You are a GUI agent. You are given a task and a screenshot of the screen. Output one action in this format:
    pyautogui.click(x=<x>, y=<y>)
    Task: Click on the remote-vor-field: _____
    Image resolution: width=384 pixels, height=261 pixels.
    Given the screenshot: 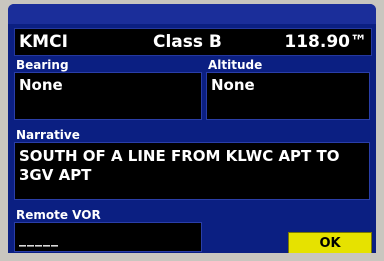 What is the action you would take?
    pyautogui.click(x=108, y=237)
    